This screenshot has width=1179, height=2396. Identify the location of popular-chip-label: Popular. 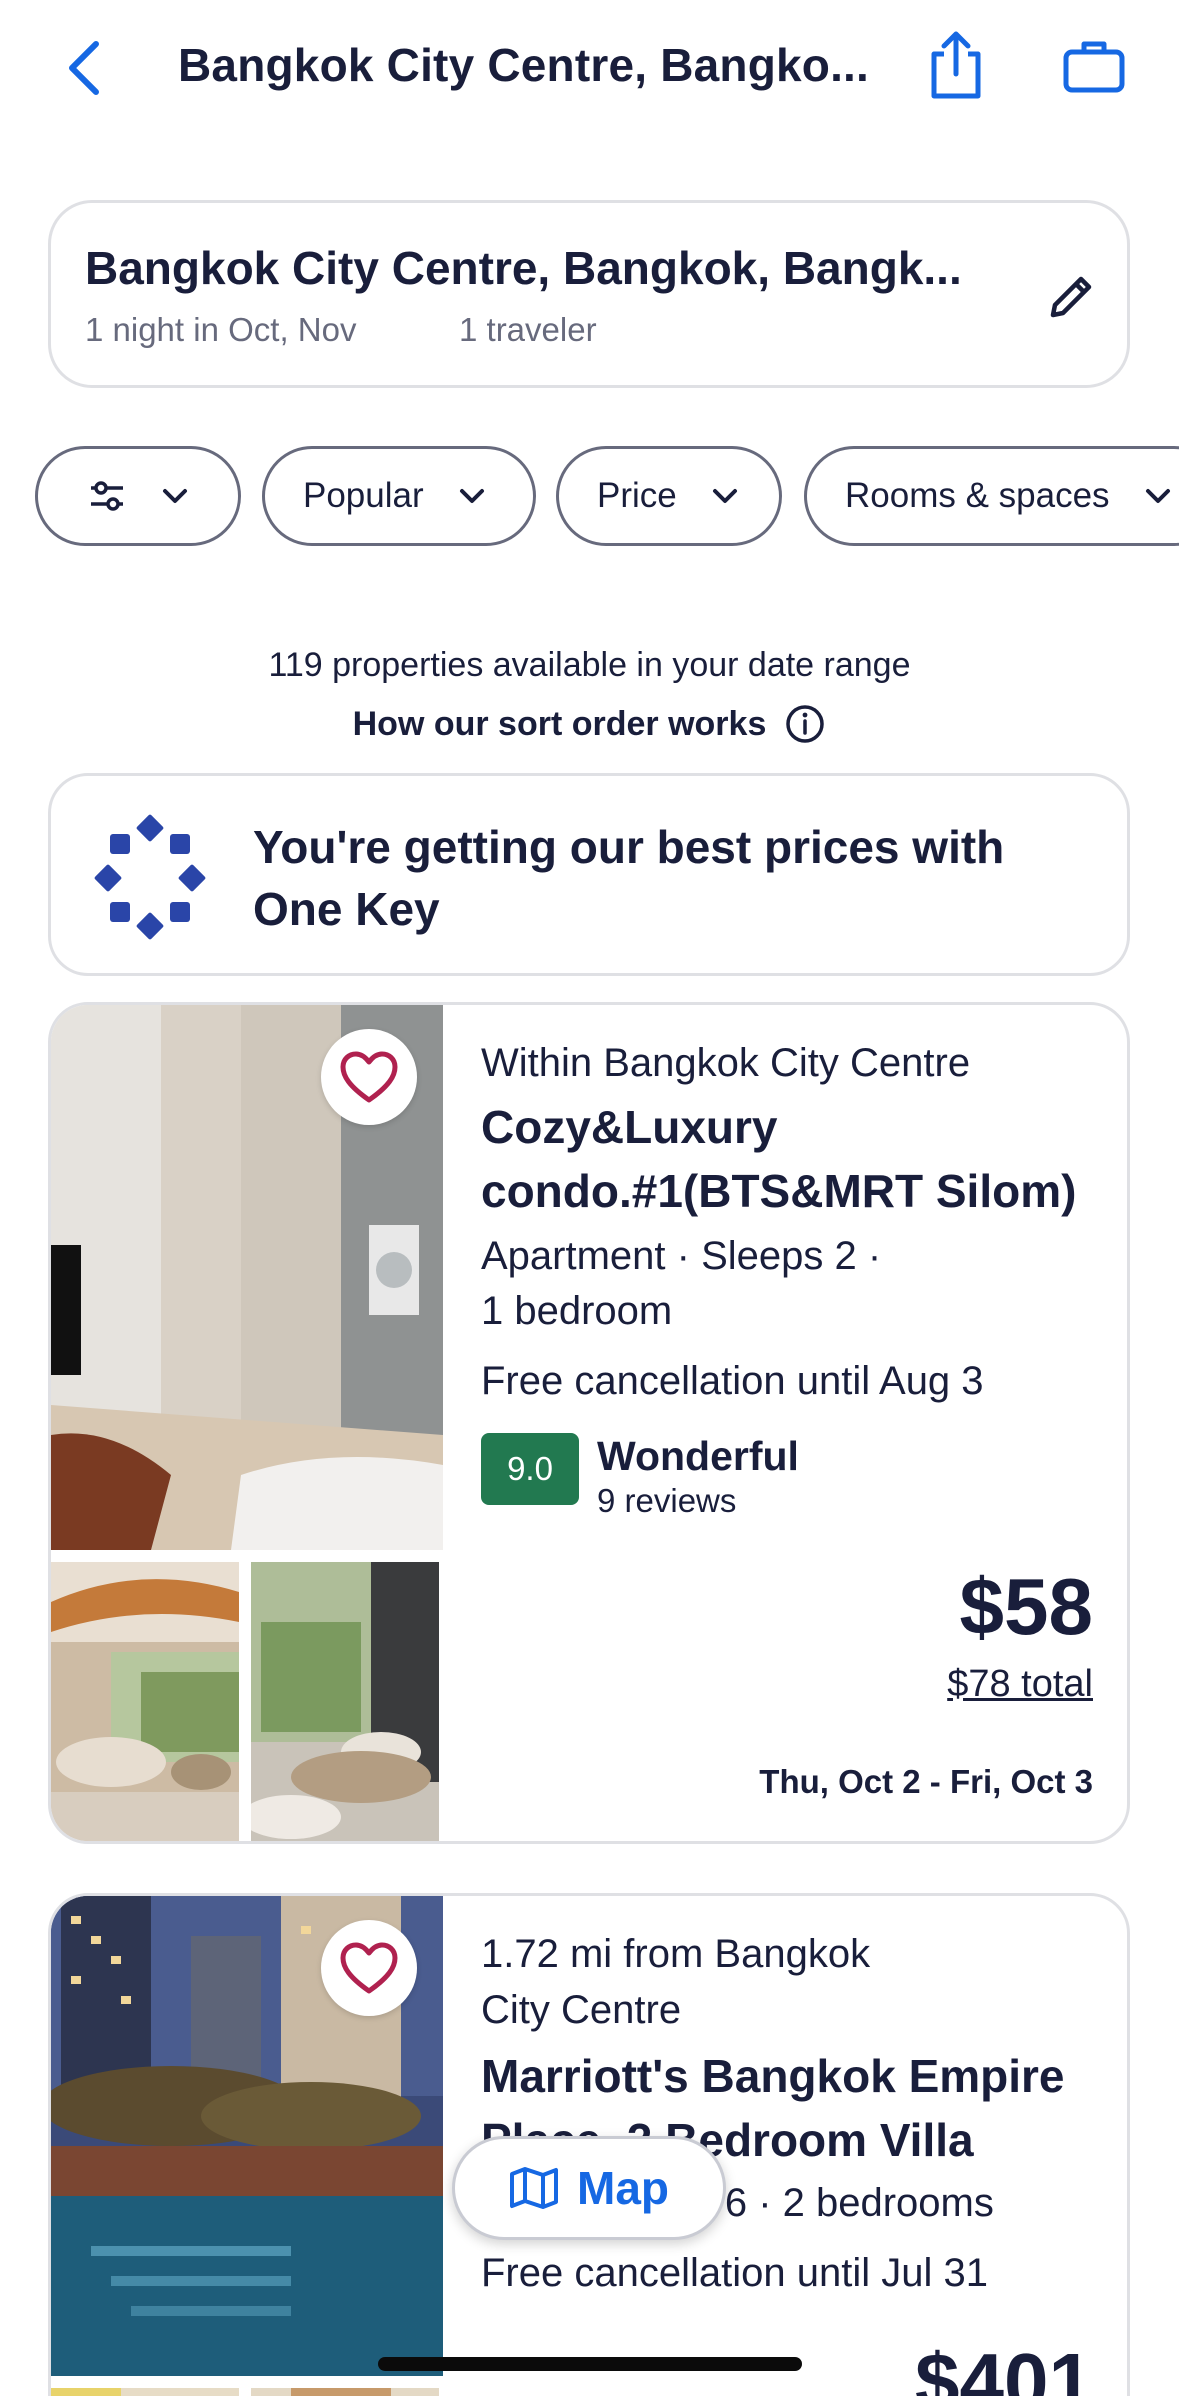
(363, 495).